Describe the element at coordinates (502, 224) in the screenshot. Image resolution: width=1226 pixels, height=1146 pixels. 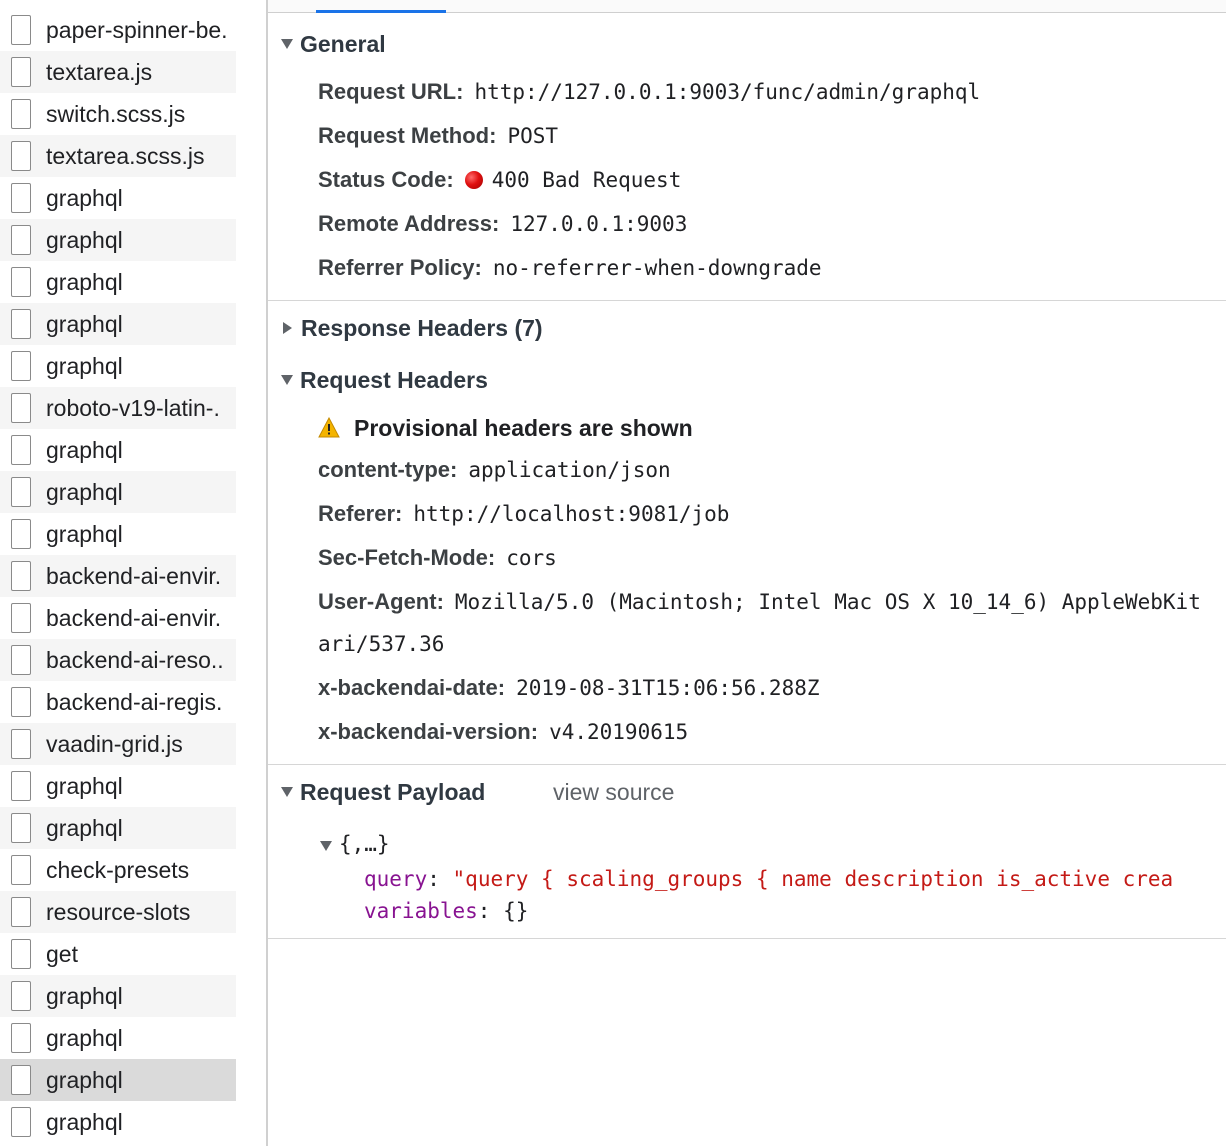
I see `remote-address-row: Remote Address: 127.0.0.1:9003` at that location.